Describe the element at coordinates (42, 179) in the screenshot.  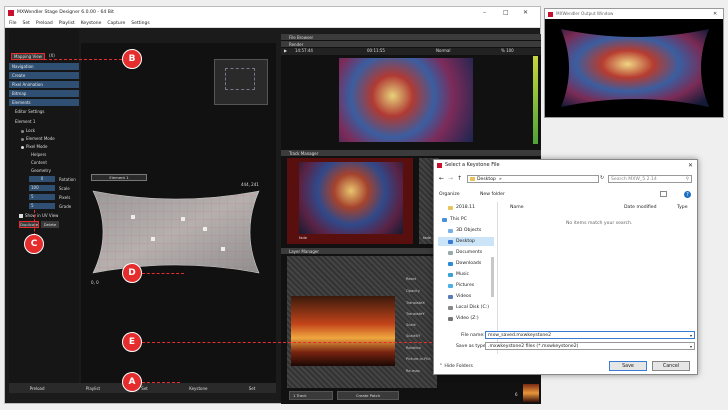
I see `rotation-field: 0` at that location.